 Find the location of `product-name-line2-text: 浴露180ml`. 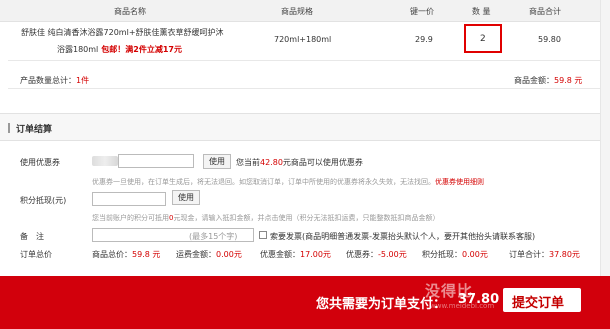

product-name-line2-text: 浴露180ml is located at coordinates (77, 49).